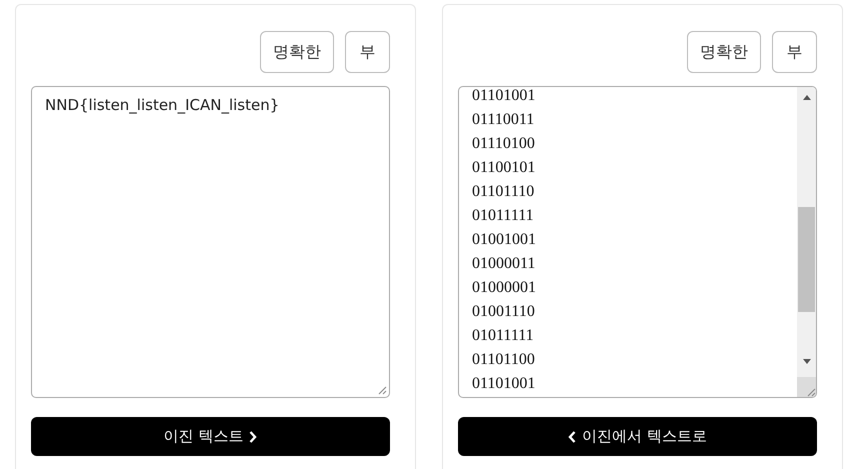 This screenshot has width=856, height=469. I want to click on scrollbar, so click(806, 242).